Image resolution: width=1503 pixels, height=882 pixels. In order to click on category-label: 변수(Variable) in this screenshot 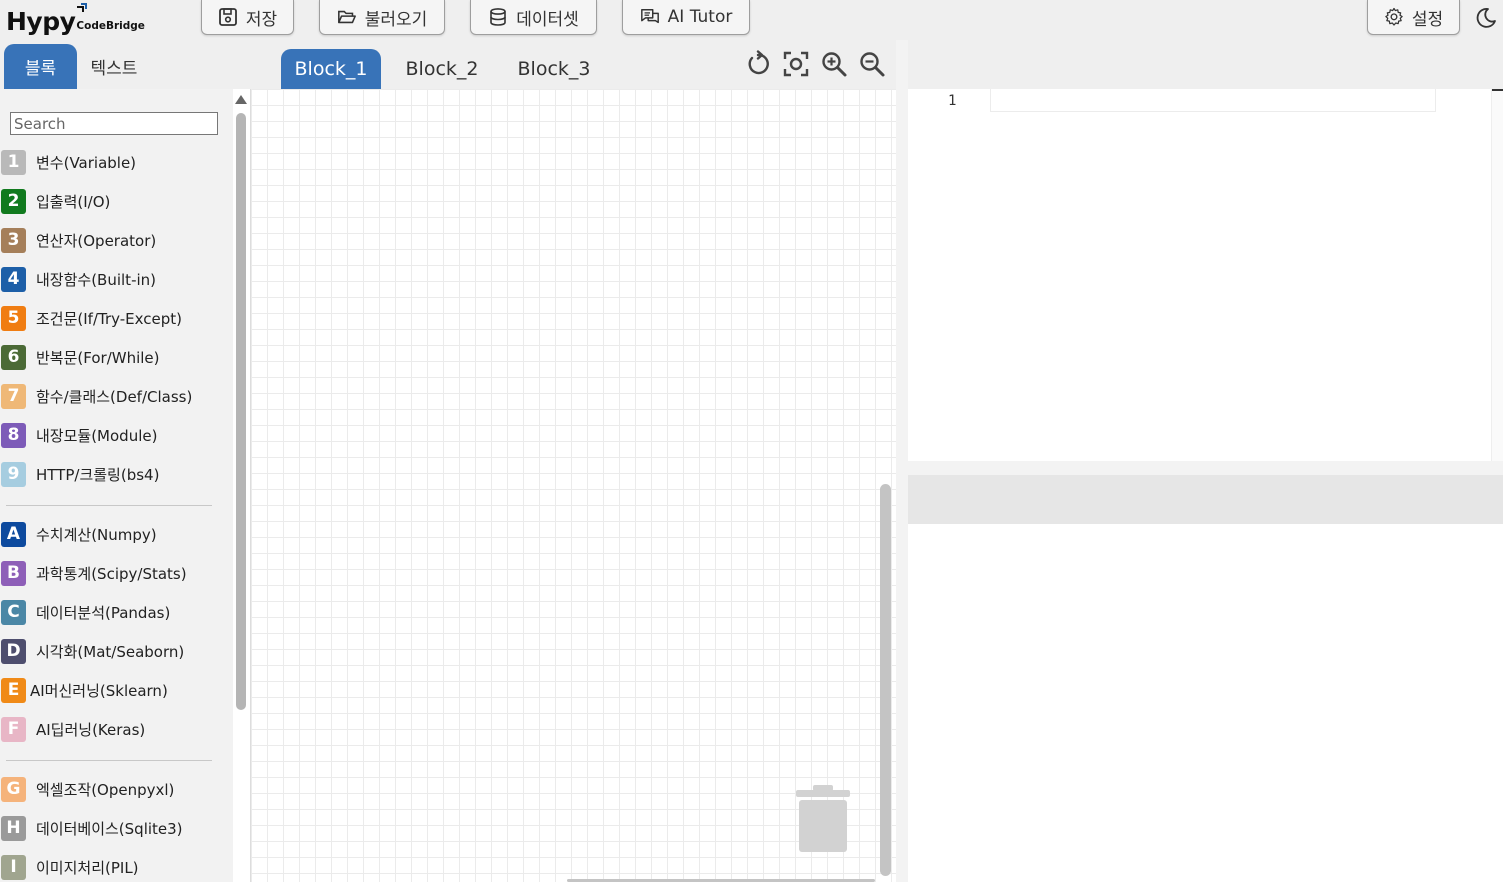, I will do `click(86, 162)`.